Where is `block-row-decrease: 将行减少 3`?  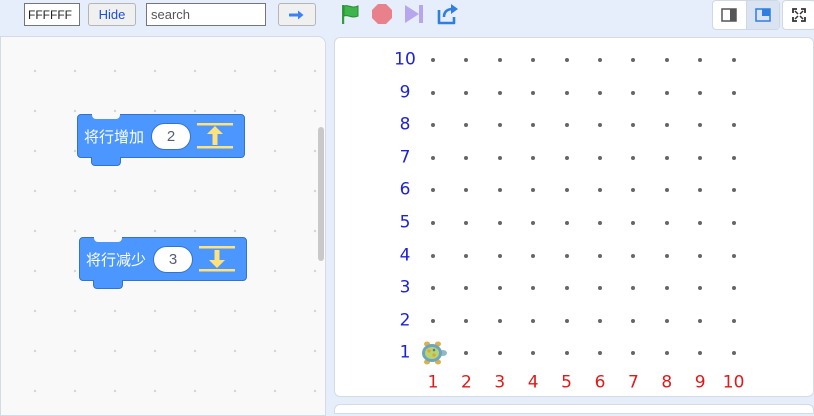 block-row-decrease: 将行减少 3 is located at coordinates (163, 263).